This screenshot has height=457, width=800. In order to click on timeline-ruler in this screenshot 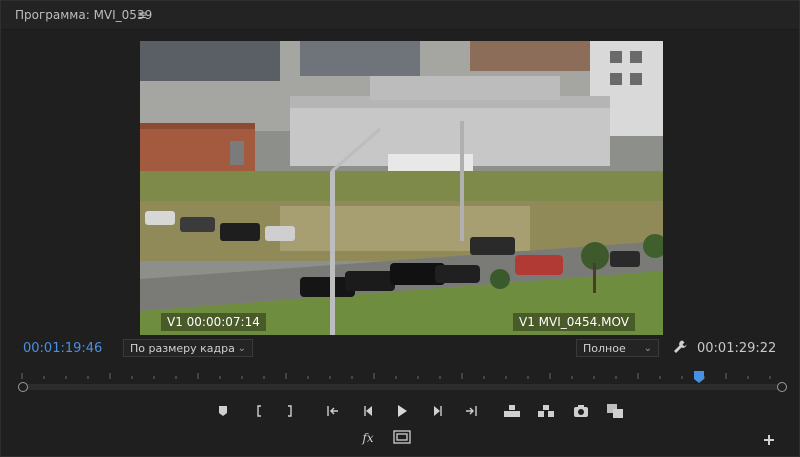, I will do `click(402, 375)`.